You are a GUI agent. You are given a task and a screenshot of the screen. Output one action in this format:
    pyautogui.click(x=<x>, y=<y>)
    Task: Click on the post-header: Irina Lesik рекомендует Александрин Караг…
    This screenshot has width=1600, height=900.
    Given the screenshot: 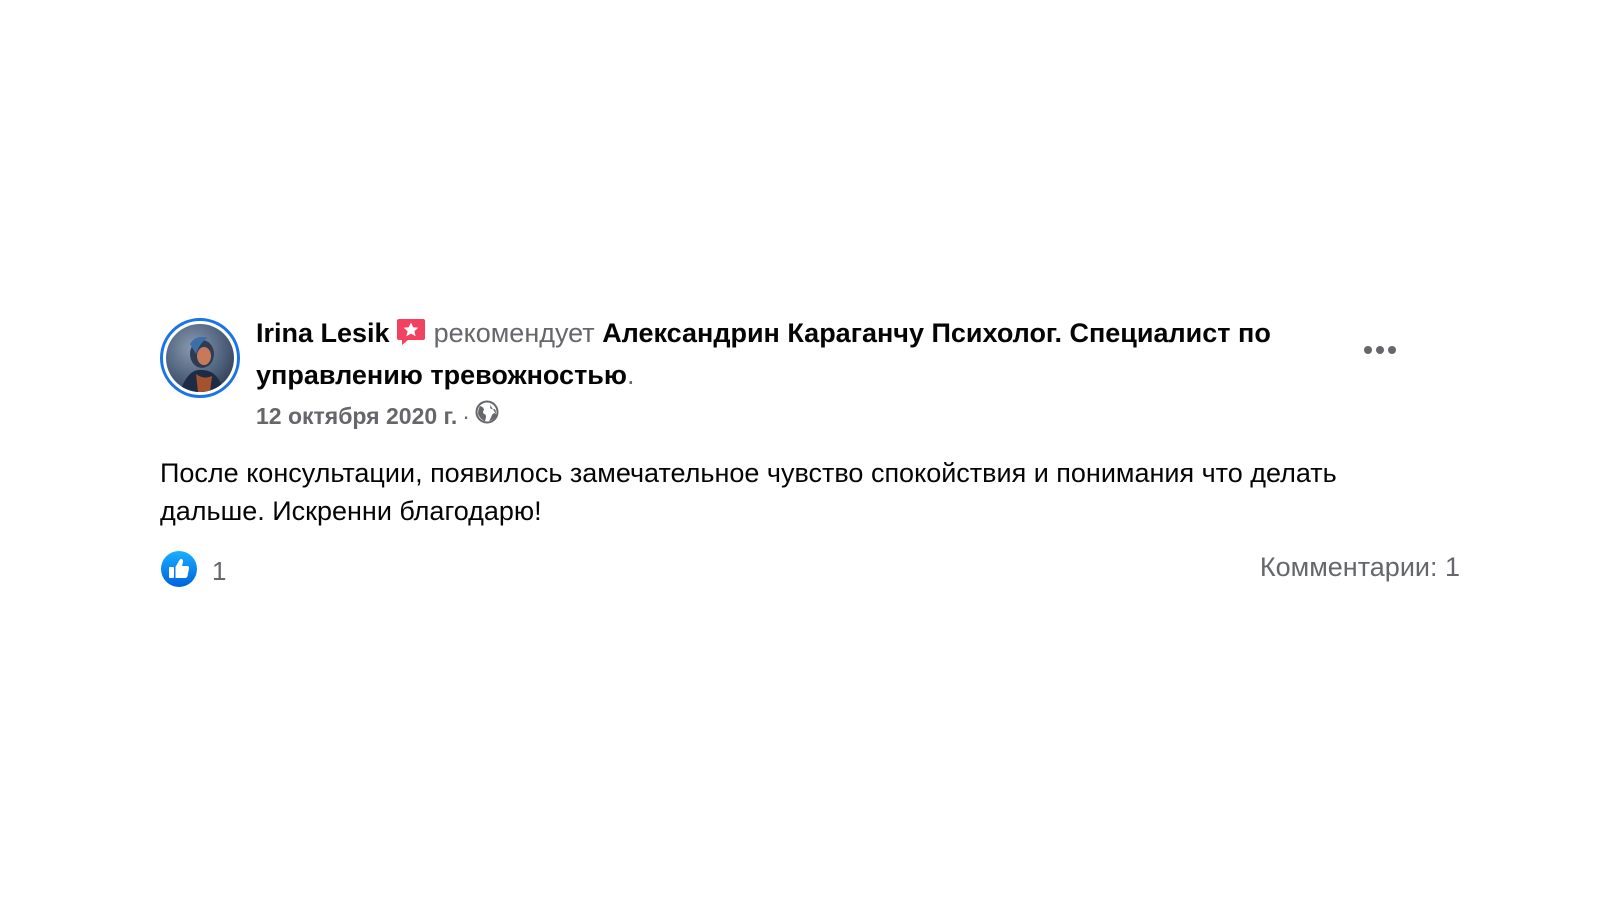 What is the action you would take?
    pyautogui.click(x=810, y=379)
    